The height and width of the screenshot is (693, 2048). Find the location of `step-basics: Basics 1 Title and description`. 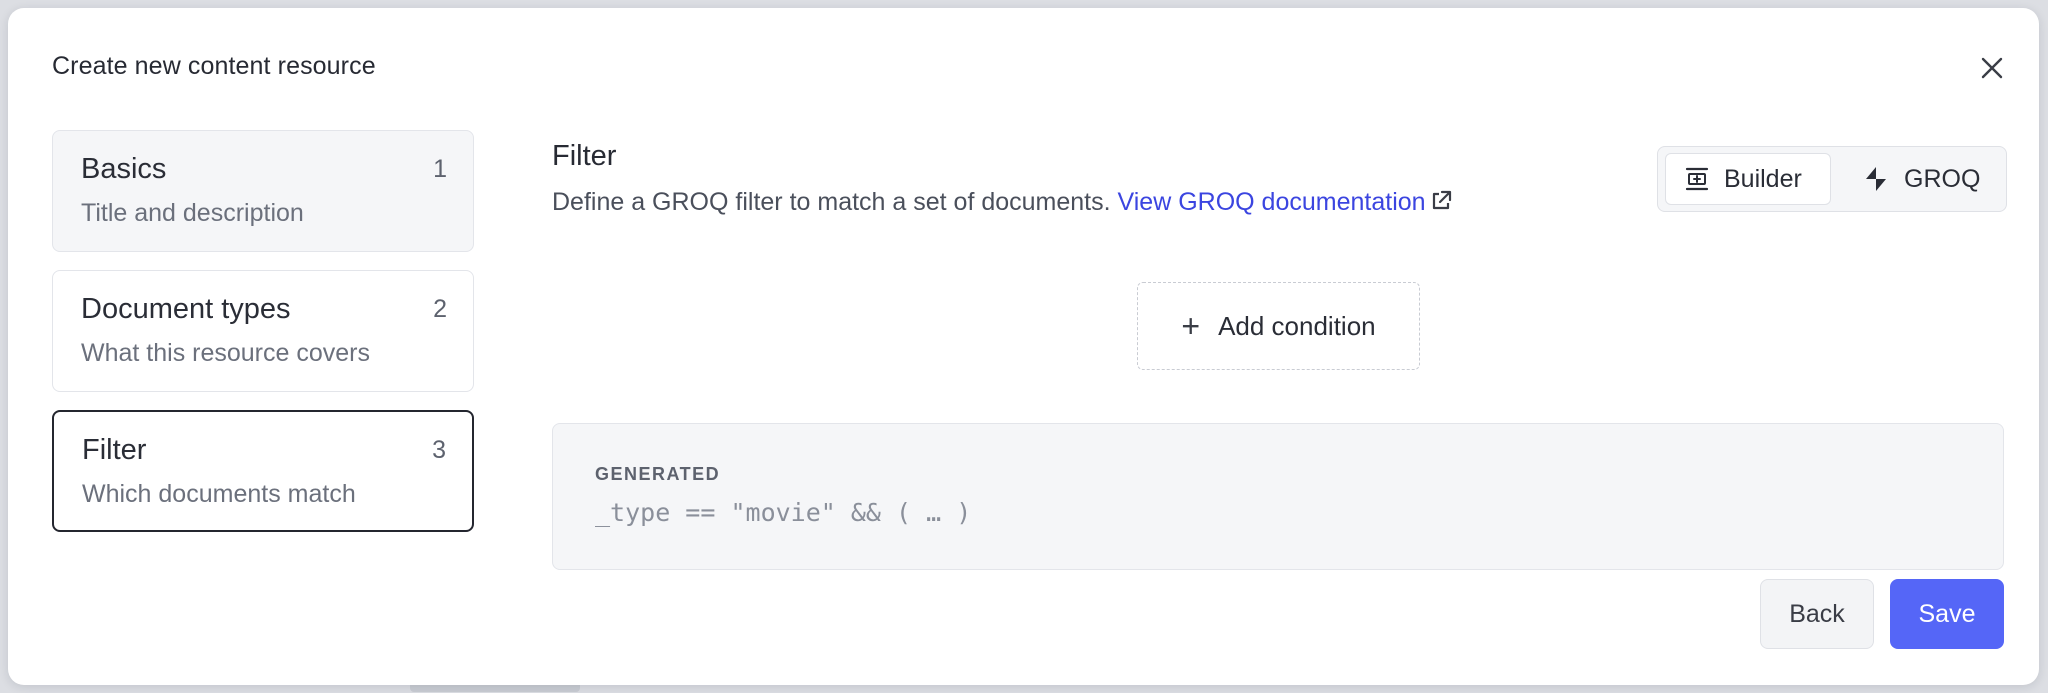

step-basics: Basics 1 Title and description is located at coordinates (263, 191).